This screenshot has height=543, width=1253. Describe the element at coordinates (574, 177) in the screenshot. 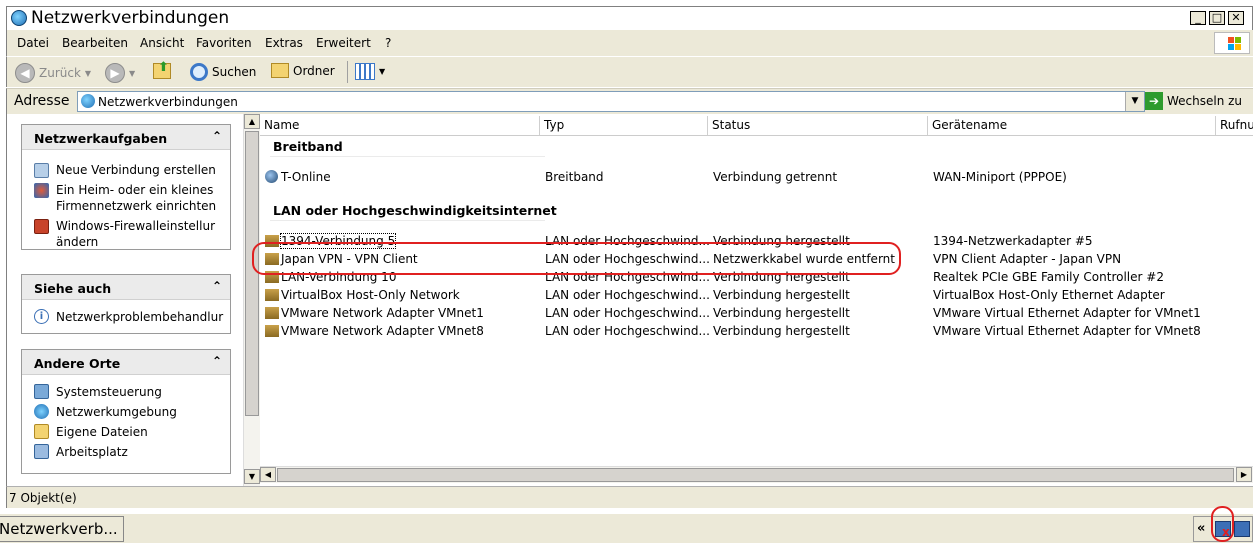

I see `row-type: Breitband` at that location.